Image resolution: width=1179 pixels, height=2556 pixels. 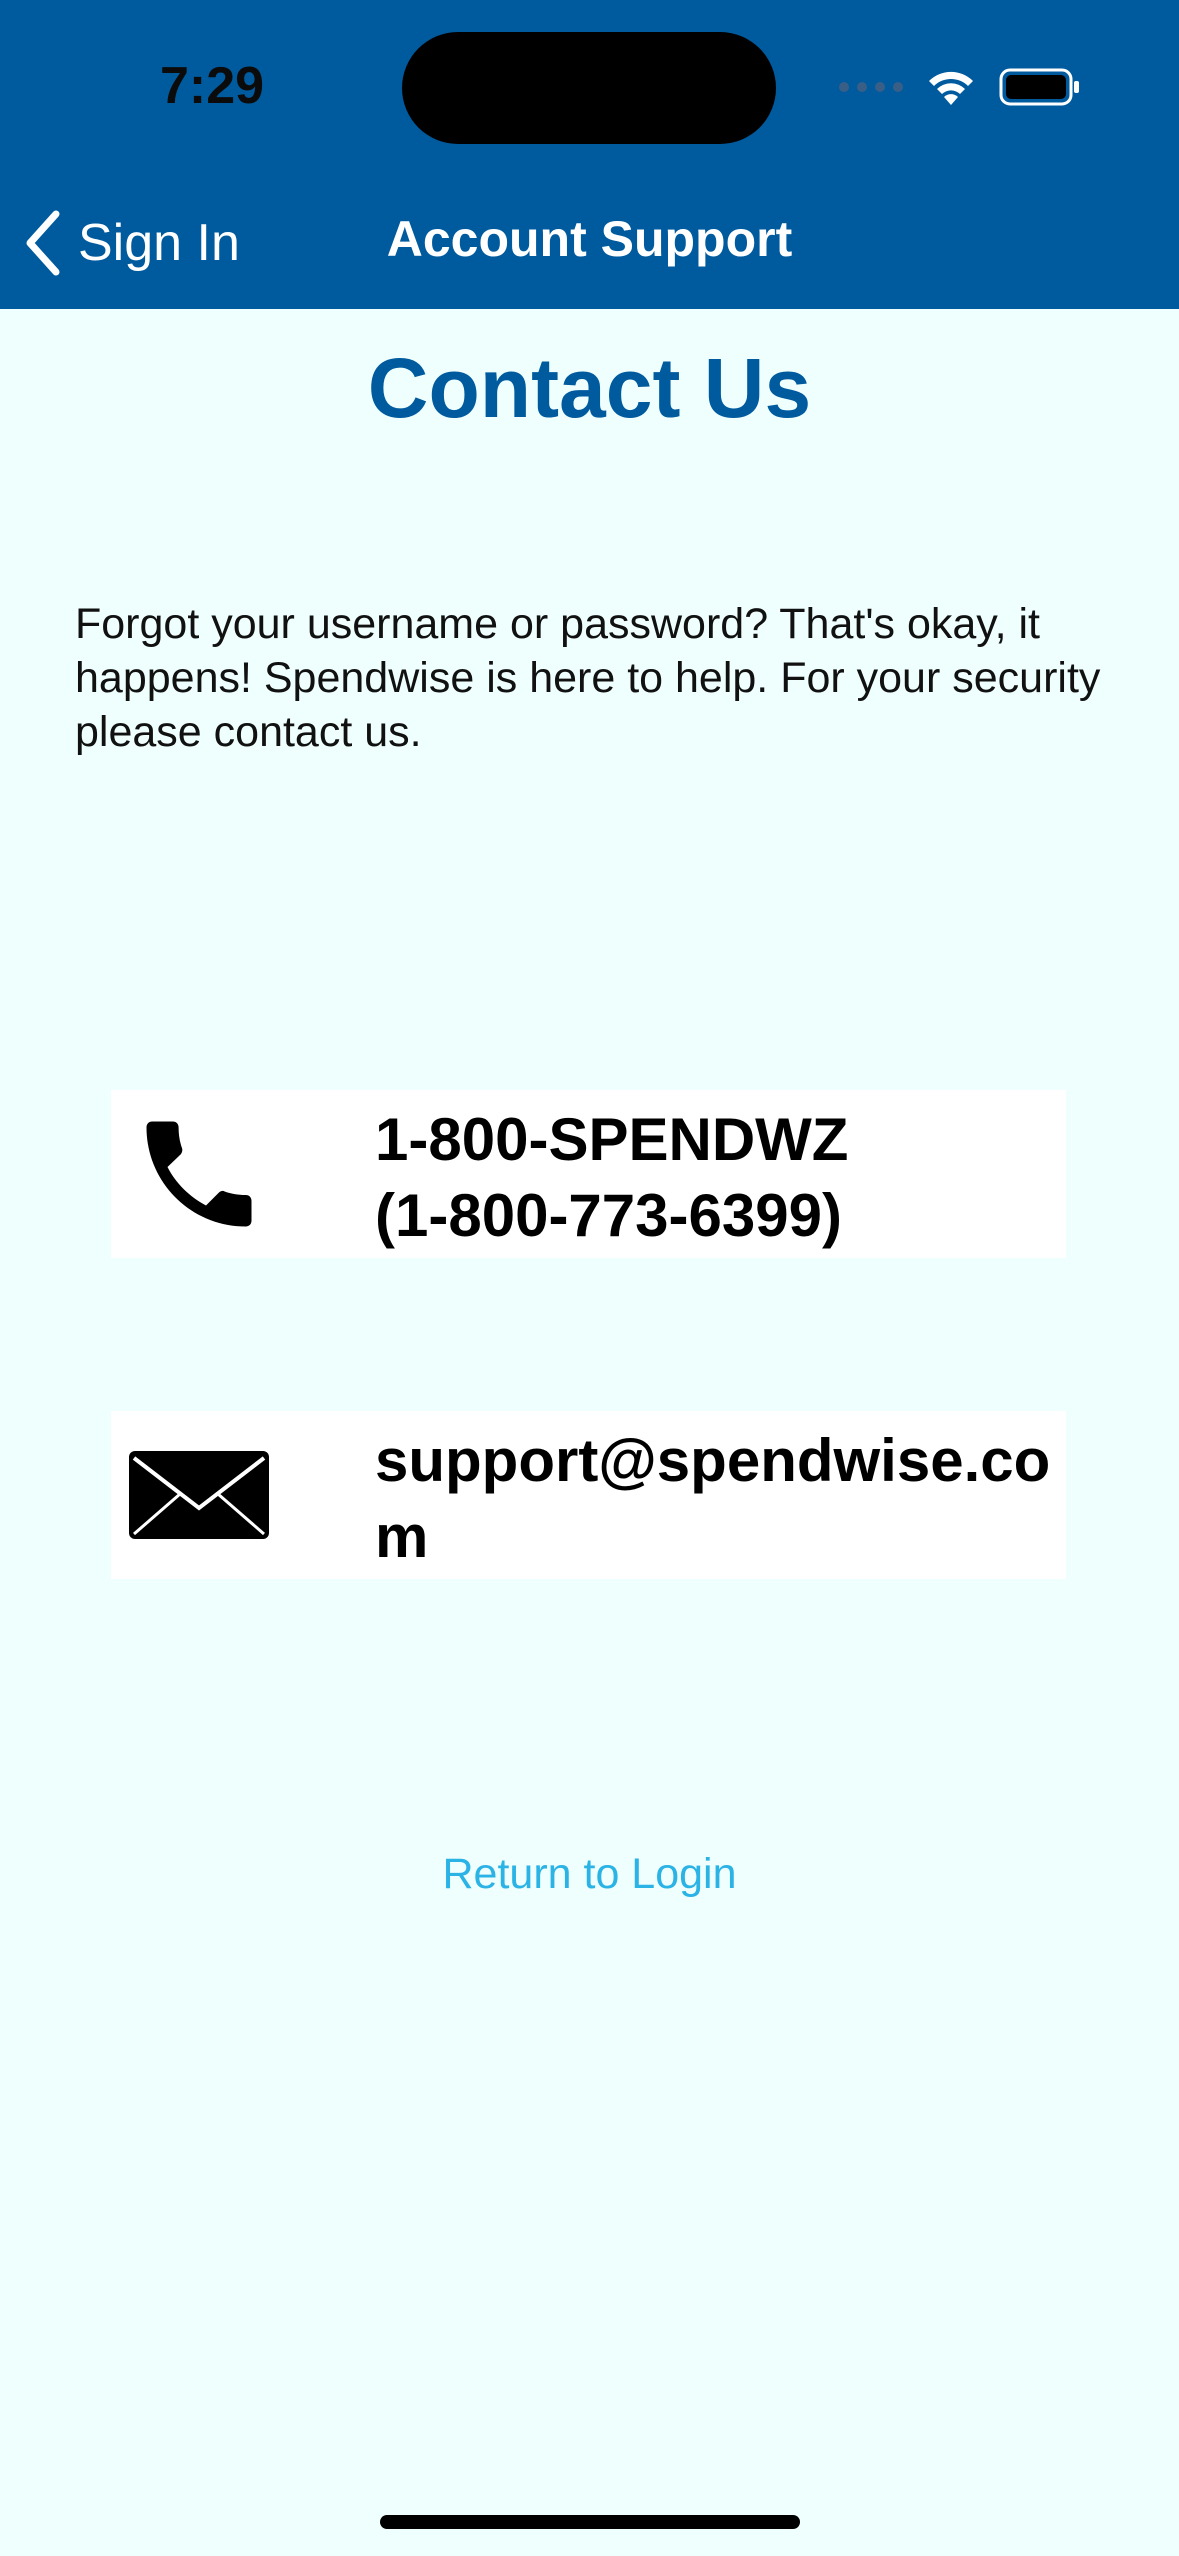 I want to click on back-button-label: Sign In, so click(x=159, y=243).